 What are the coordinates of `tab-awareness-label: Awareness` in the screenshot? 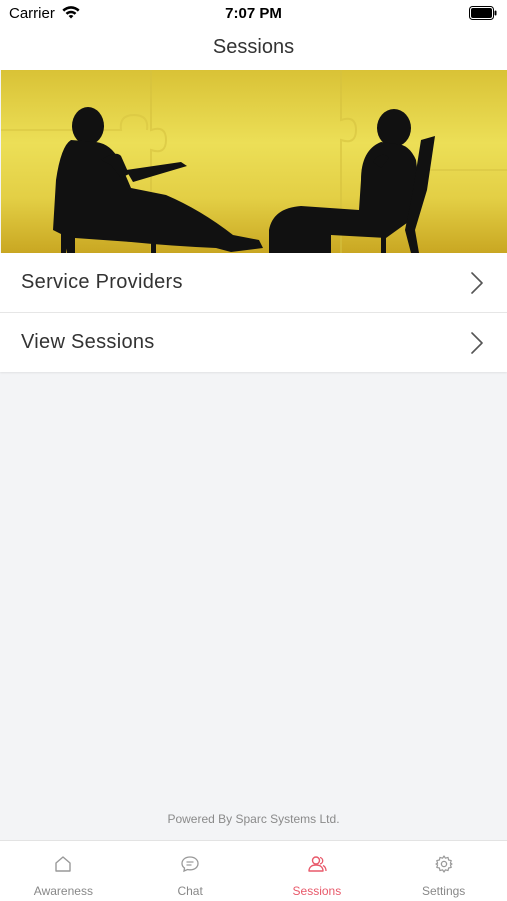 It's located at (63, 891).